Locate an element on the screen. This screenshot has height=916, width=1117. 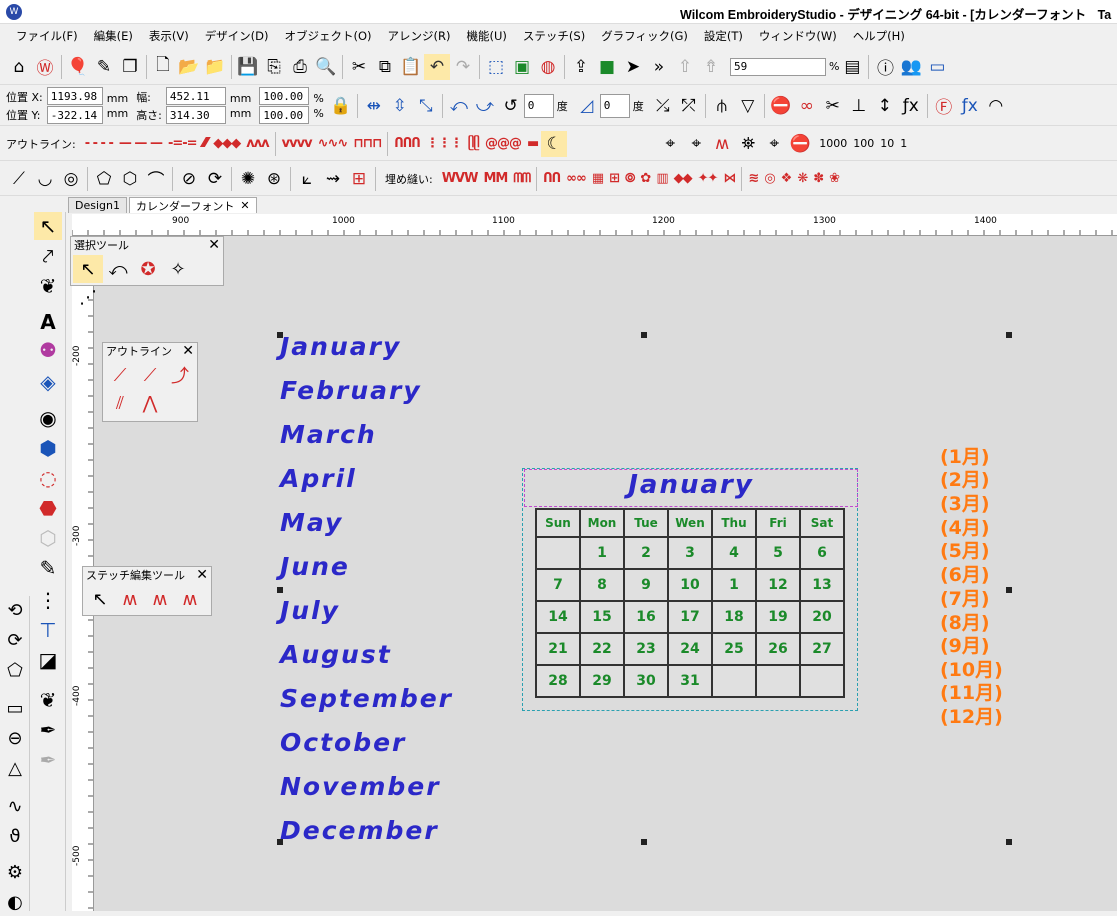
save-icon: 💾 is located at coordinates (248, 67).